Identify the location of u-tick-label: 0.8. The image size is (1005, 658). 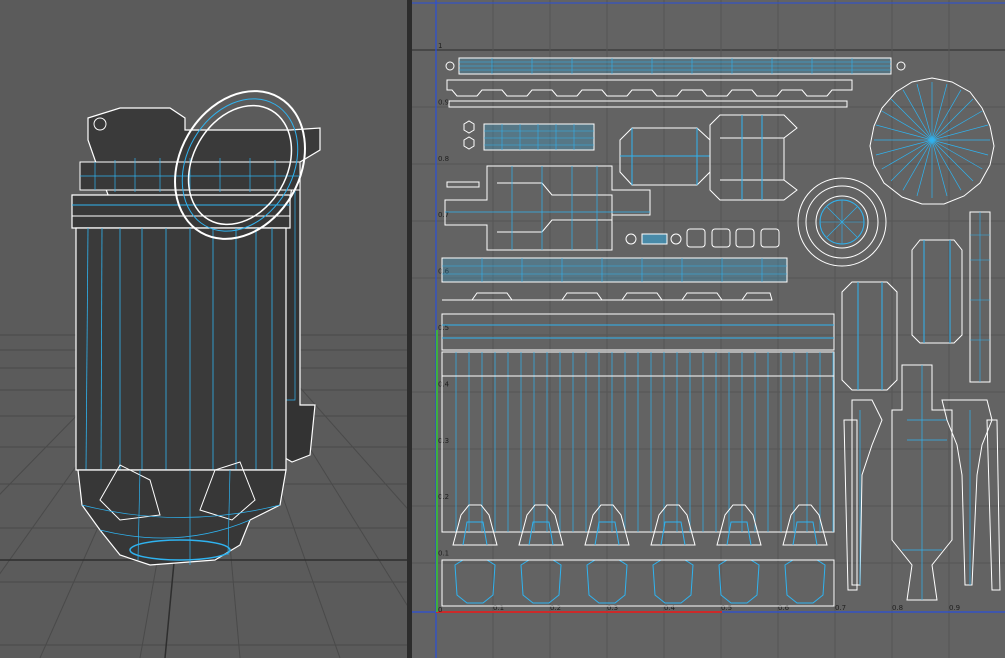
(897, 608).